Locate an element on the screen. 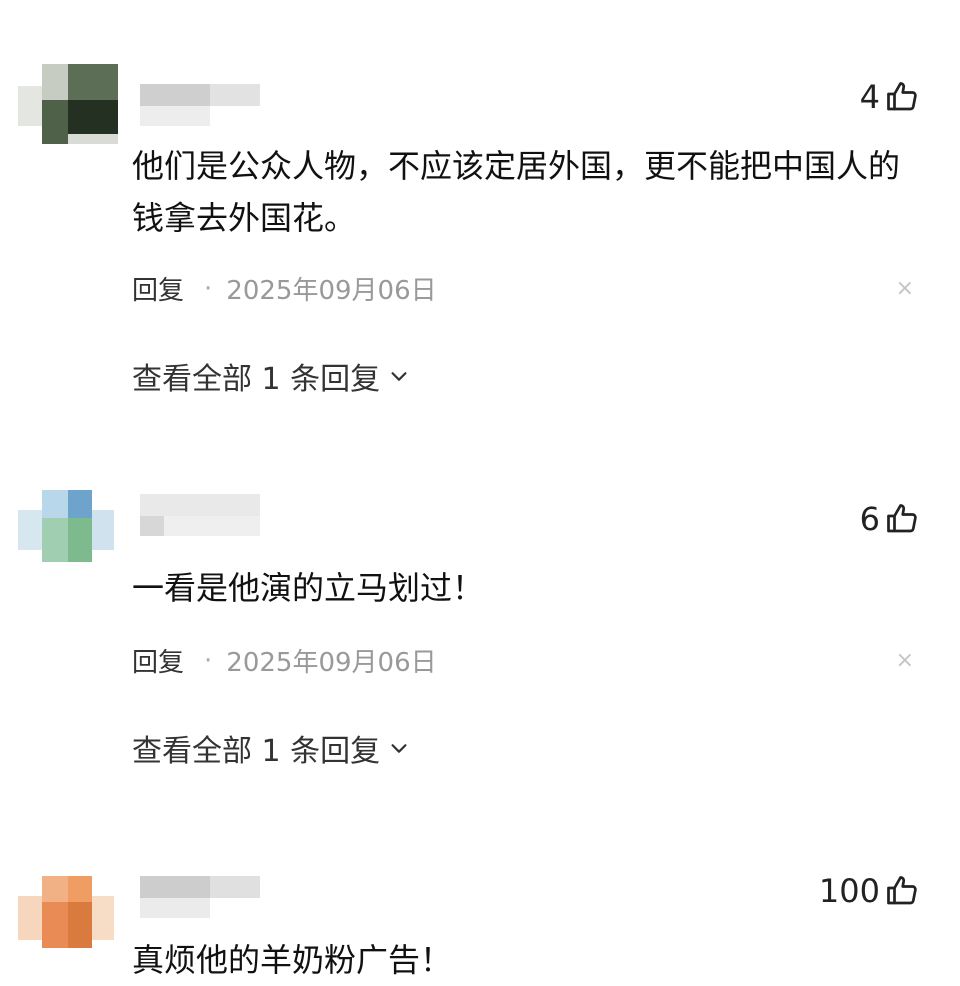  like-button: 4 is located at coordinates (890, 97).